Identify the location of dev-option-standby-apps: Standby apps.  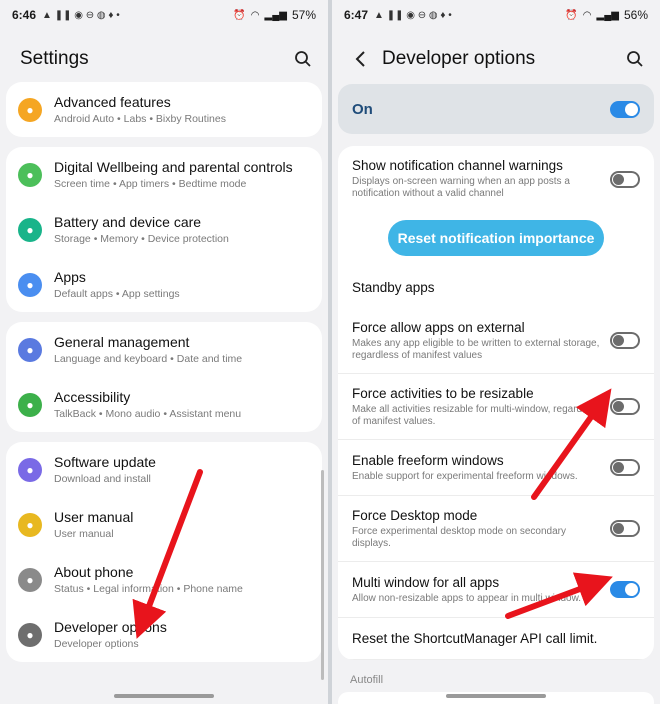
(496, 287).